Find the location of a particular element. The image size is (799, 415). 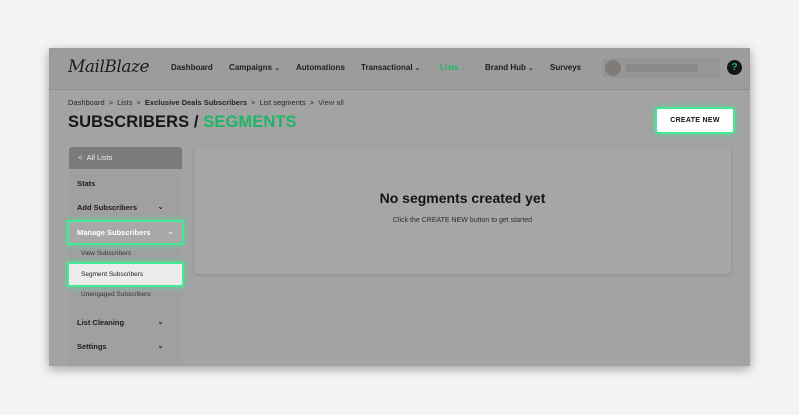

nav-brand-hub: Brand Hub ⌄ is located at coordinates (509, 67).